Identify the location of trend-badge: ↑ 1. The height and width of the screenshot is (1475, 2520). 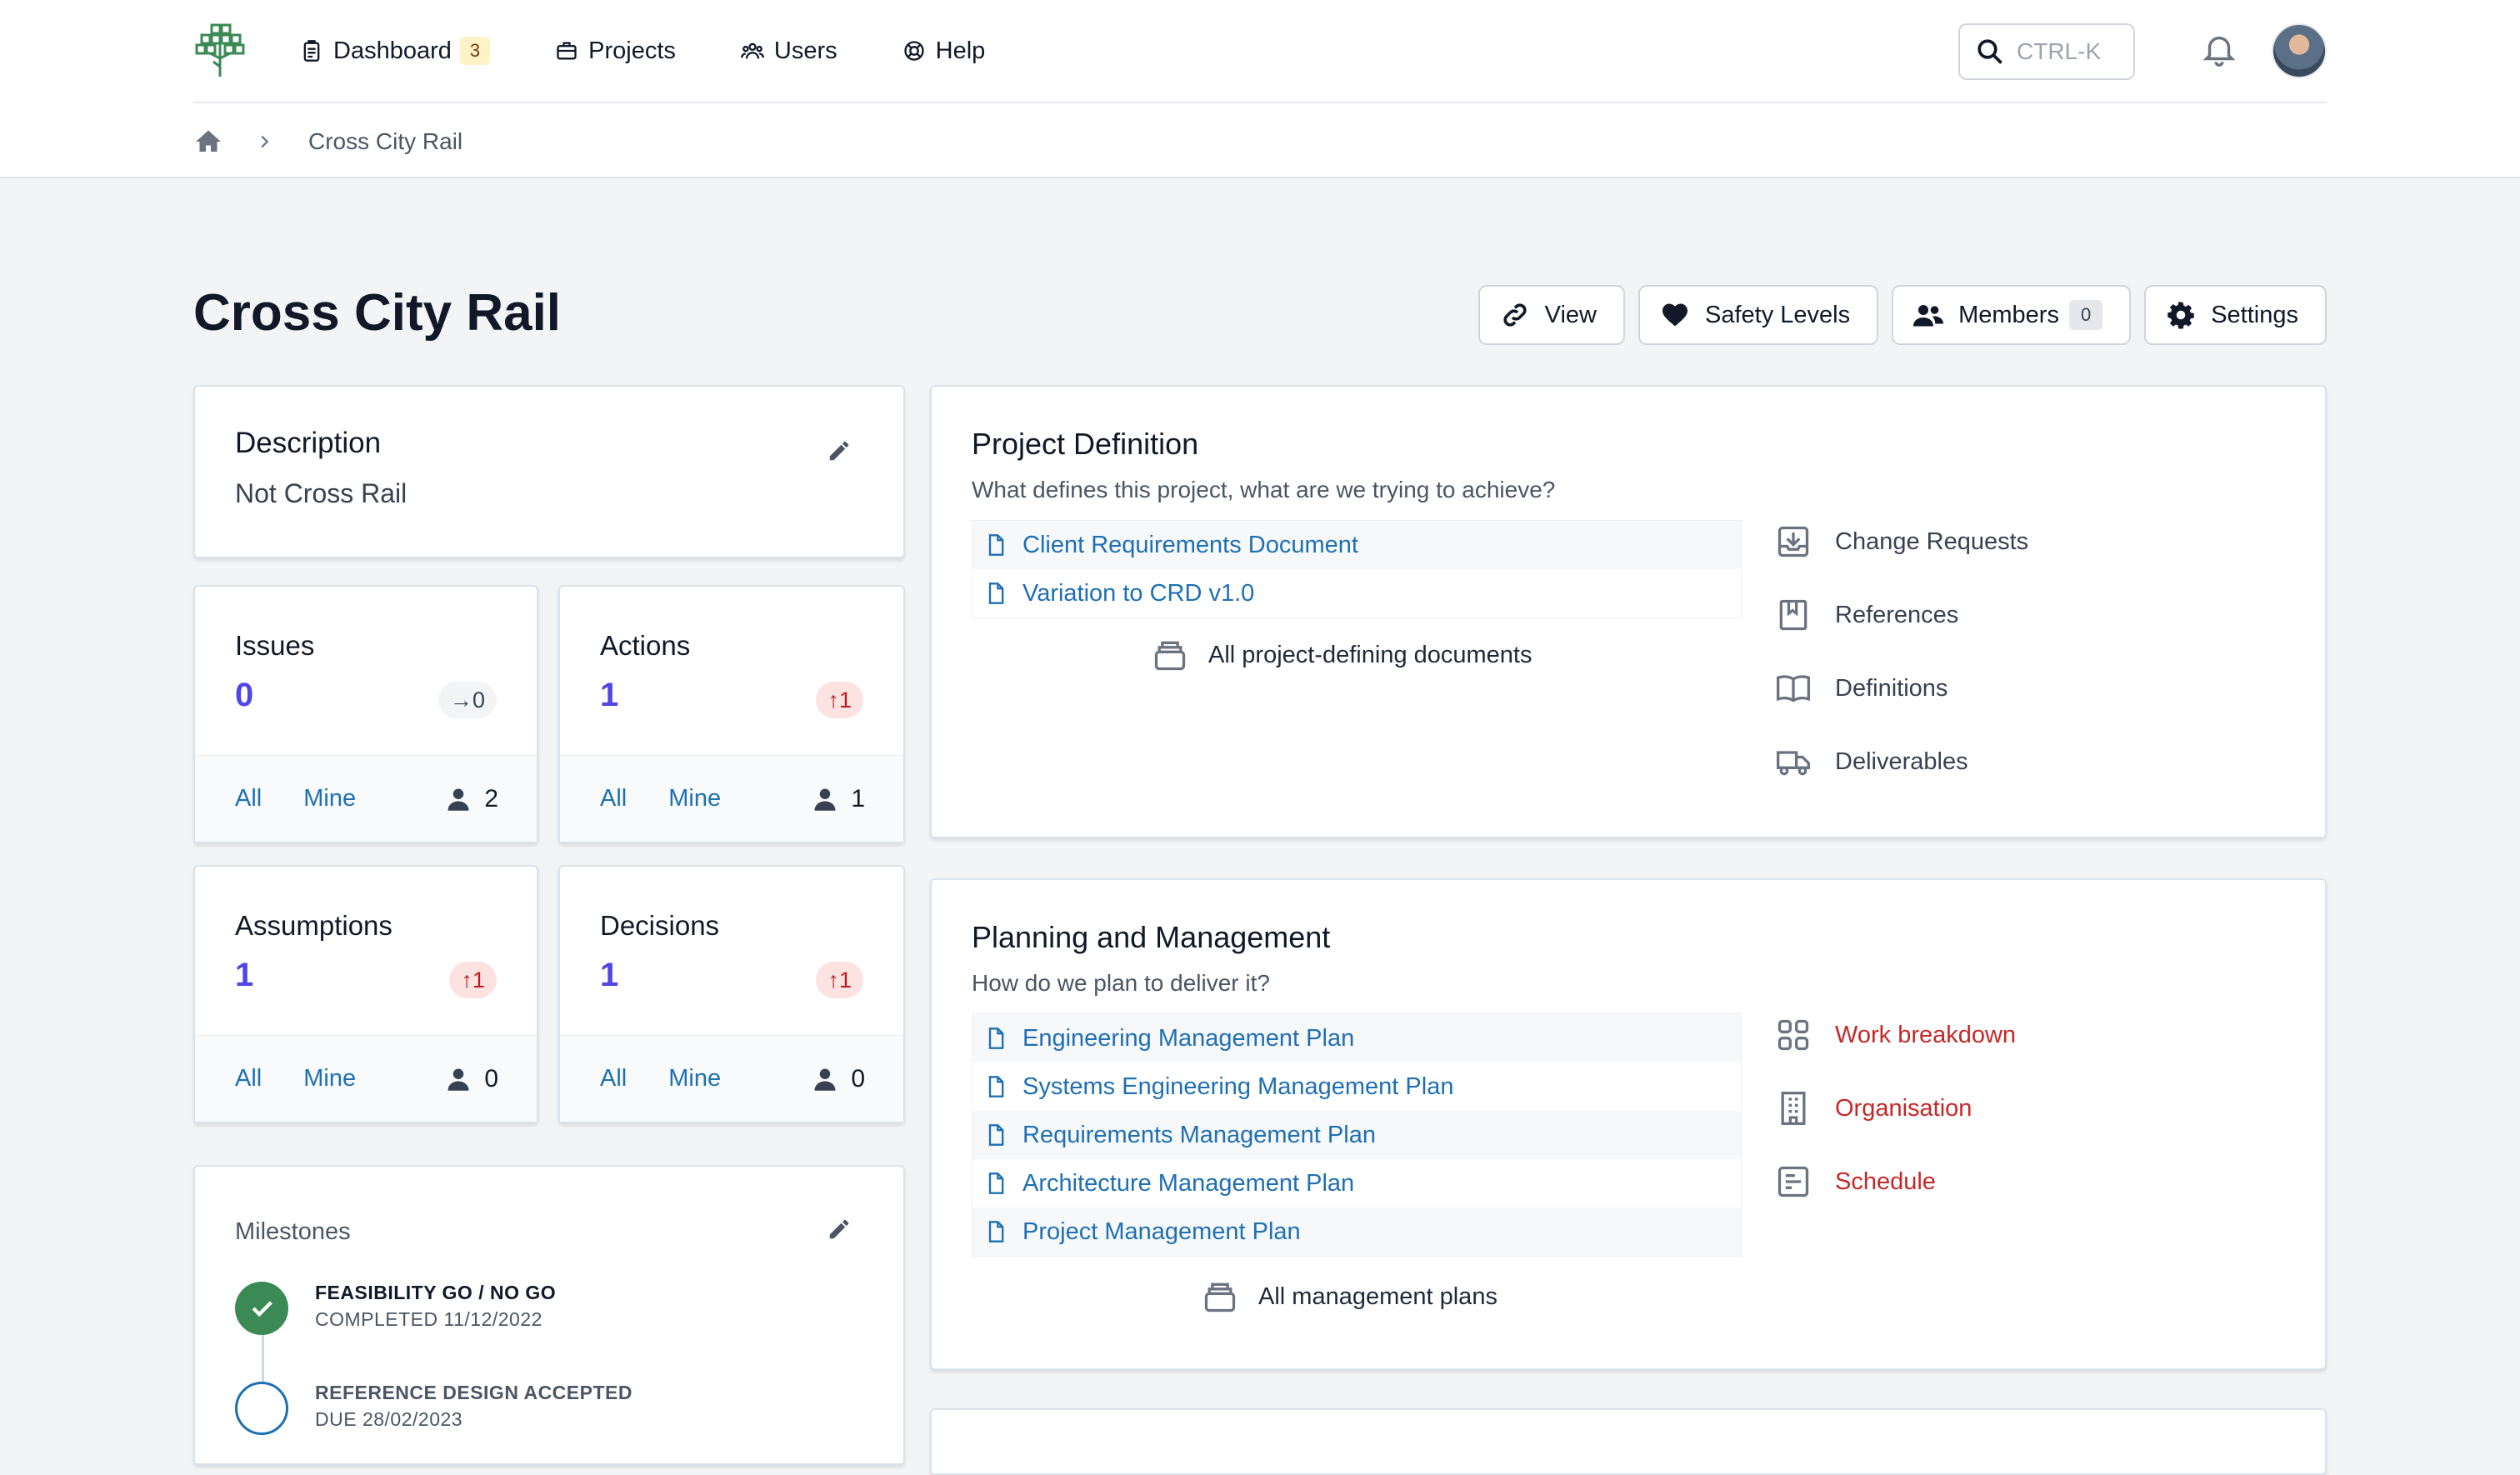
(473, 980).